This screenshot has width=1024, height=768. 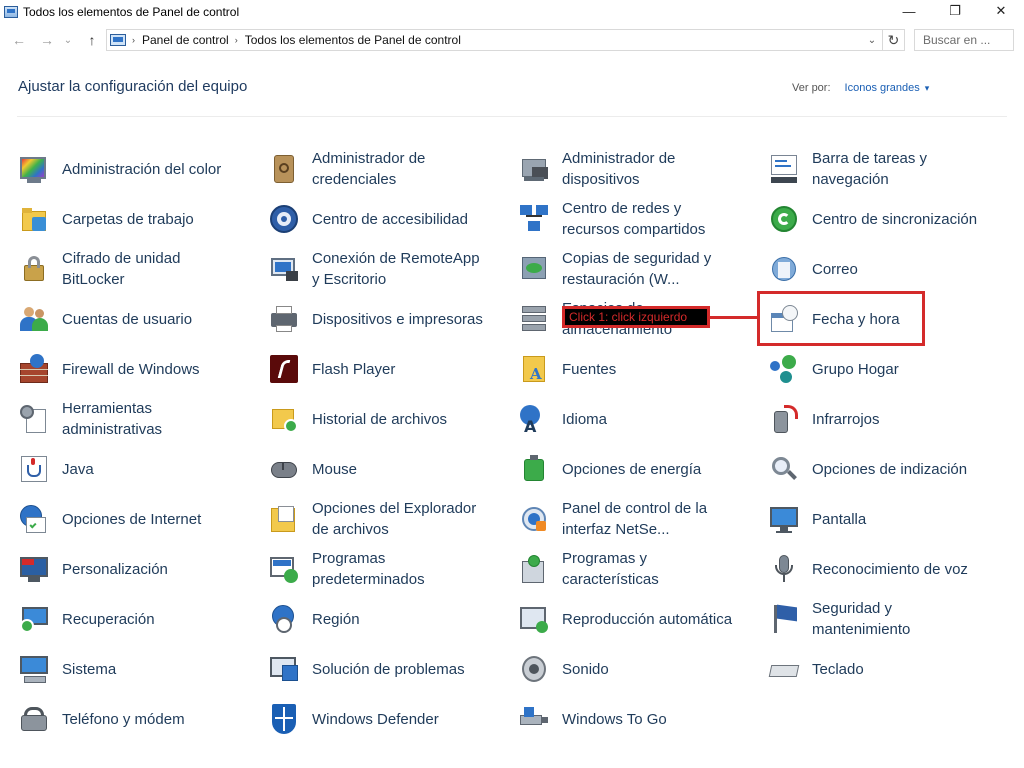 What do you see at coordinates (534, 669) in the screenshot?
I see `sound-icon` at bounding box center [534, 669].